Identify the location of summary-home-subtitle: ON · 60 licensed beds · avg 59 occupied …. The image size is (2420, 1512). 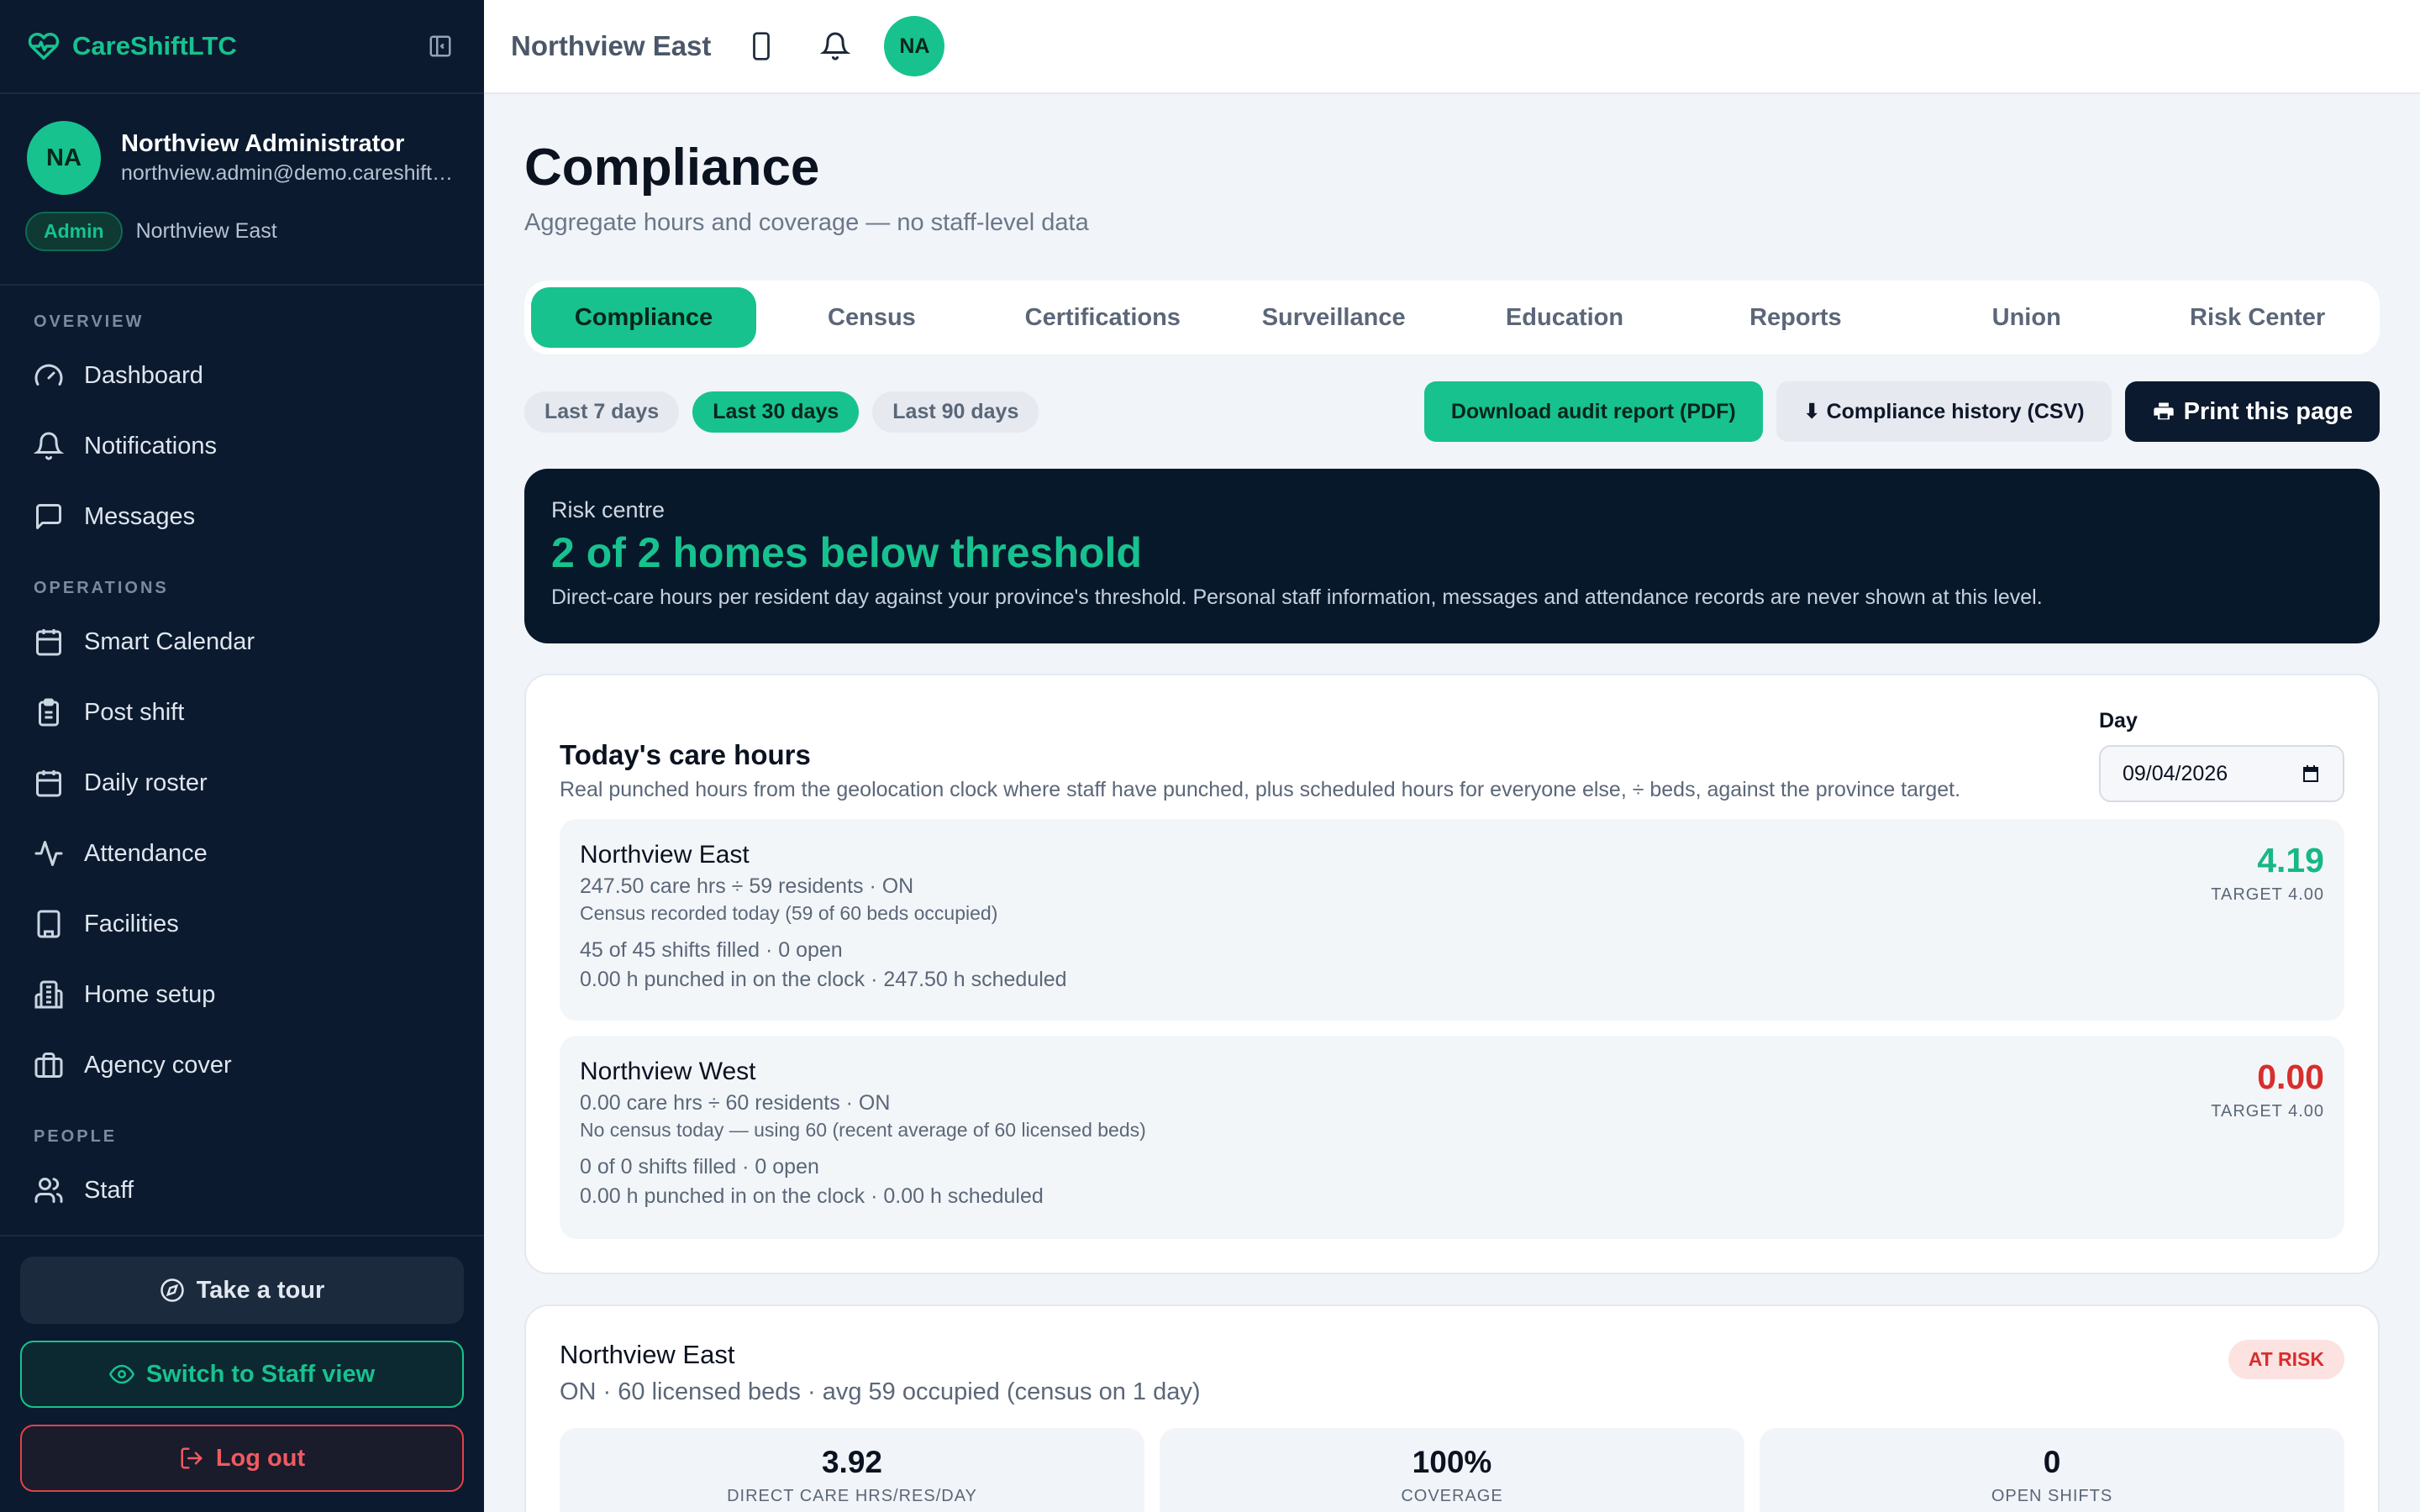
(880, 1391).